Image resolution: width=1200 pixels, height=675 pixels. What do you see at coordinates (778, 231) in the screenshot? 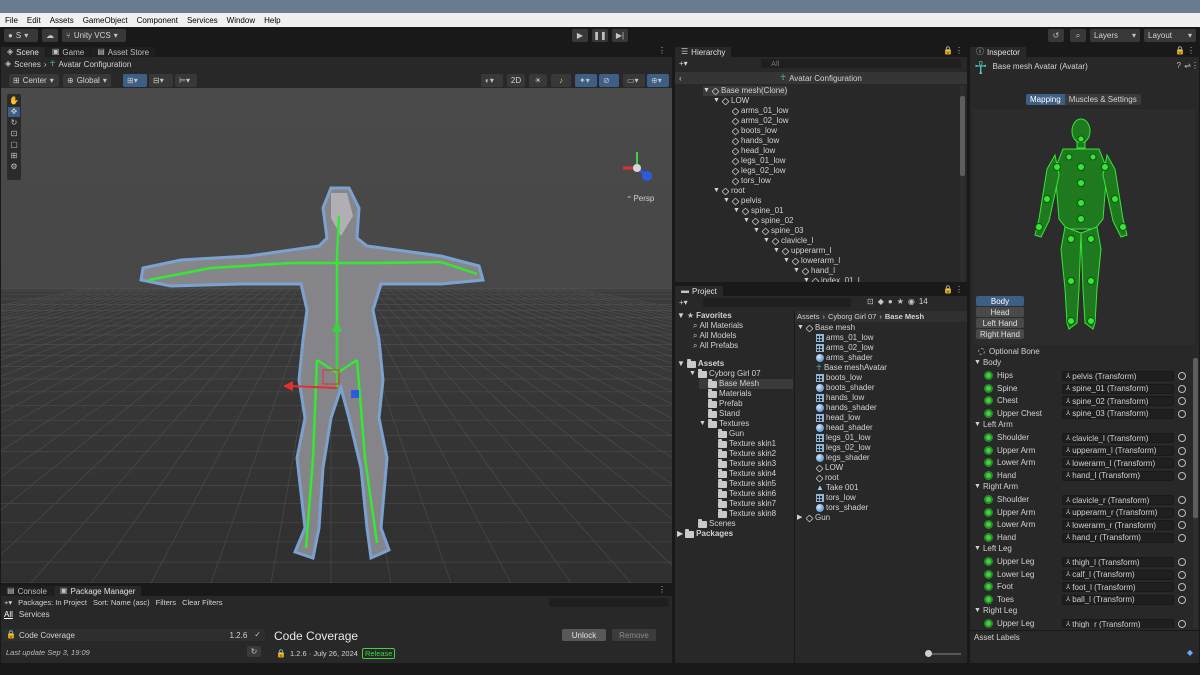
I see `hierarchy-item: ▼ spine_03` at bounding box center [778, 231].